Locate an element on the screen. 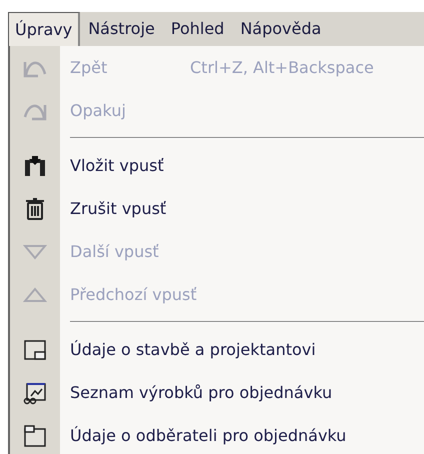 This screenshot has height=454, width=424. menu-item: Seznam výrobků pro objednávku is located at coordinates (217, 392).